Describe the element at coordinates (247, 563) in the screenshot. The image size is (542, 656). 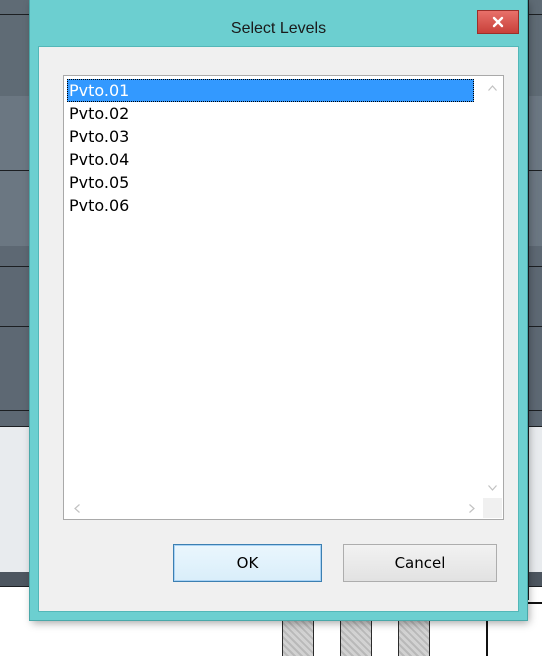
I see `ok-button: OK` at that location.